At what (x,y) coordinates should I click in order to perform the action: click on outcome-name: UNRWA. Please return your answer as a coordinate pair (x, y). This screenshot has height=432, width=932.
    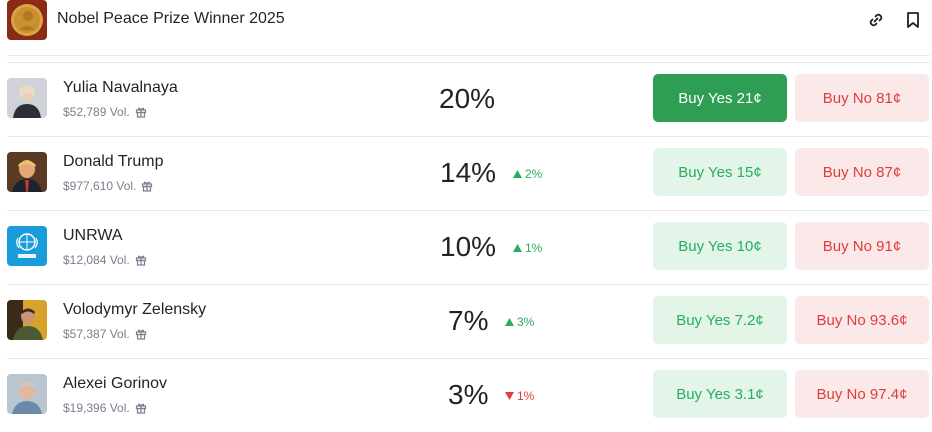
    Looking at the image, I should click on (93, 235).